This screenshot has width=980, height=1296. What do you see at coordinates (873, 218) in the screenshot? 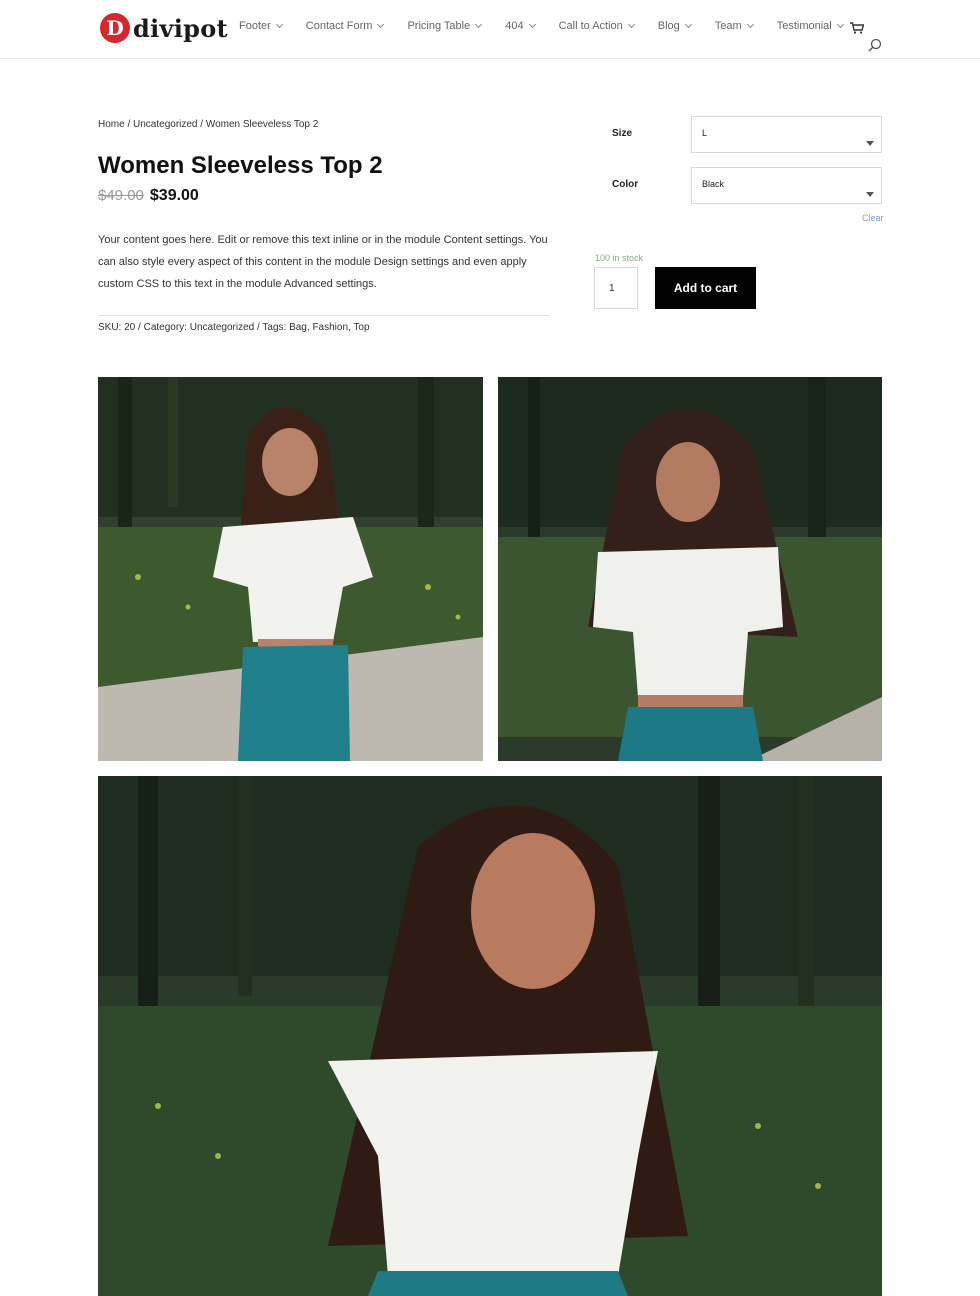
I see `clear-variations-link: Clear` at bounding box center [873, 218].